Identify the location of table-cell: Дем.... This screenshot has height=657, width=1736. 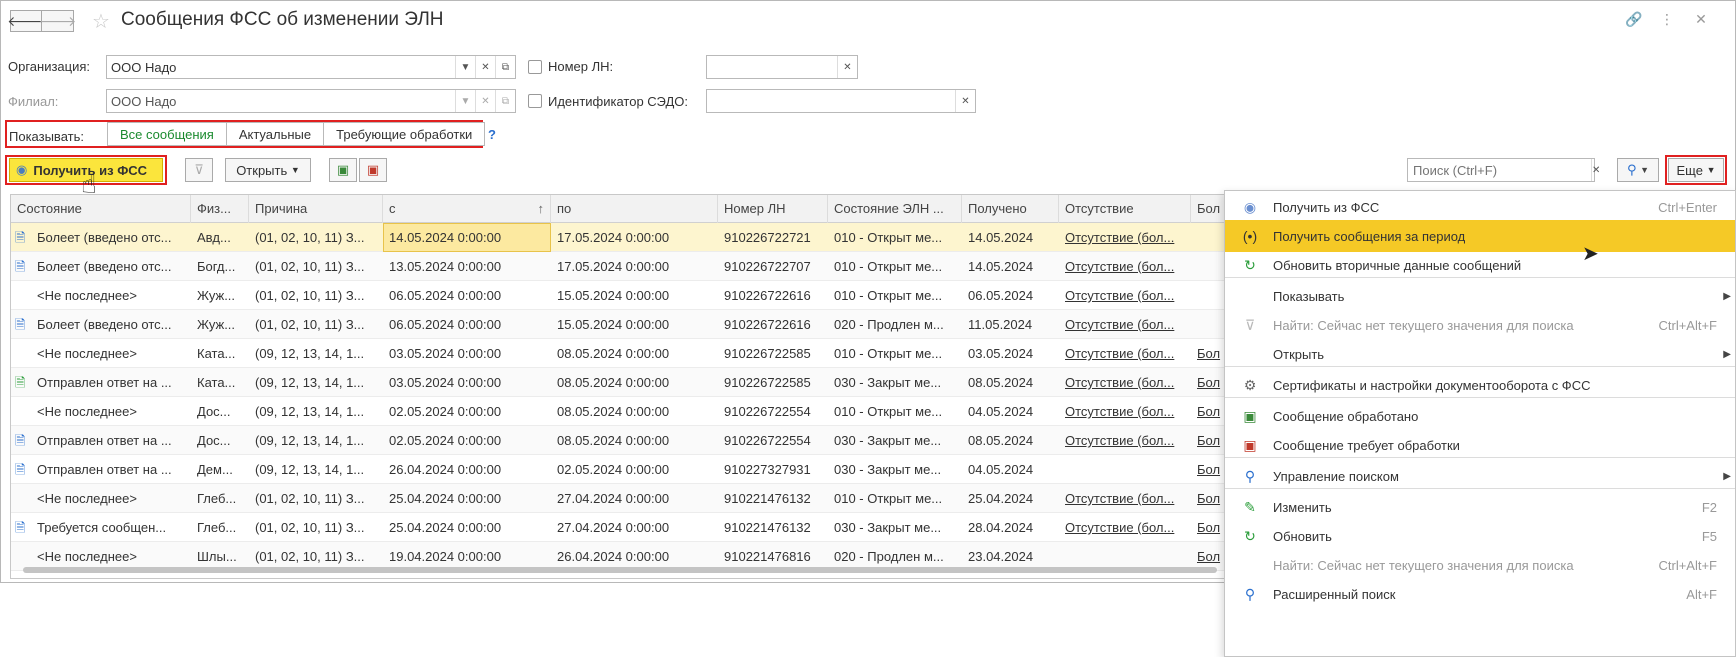
(215, 469).